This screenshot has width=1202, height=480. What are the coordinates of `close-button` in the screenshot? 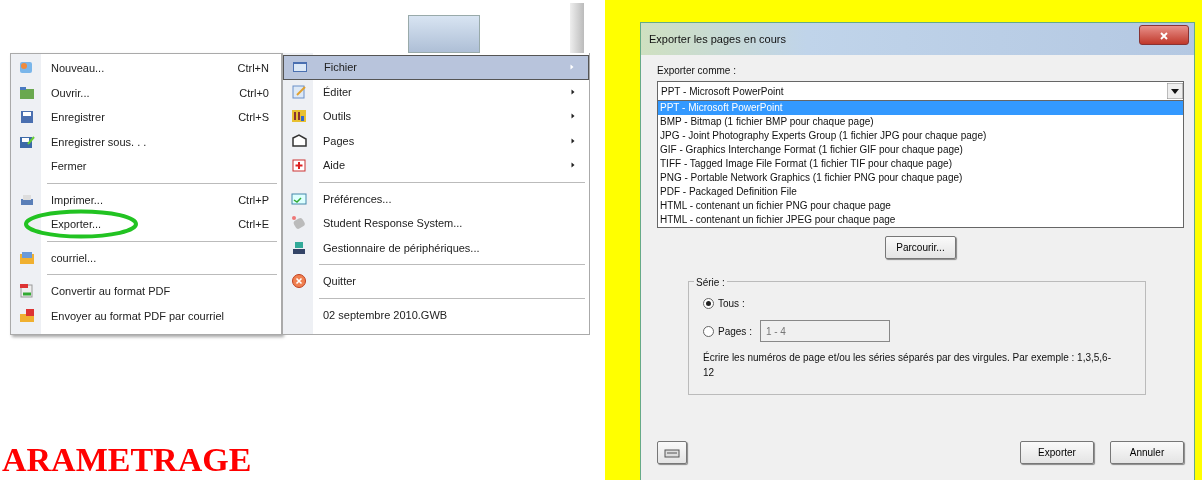 It's located at (1164, 35).